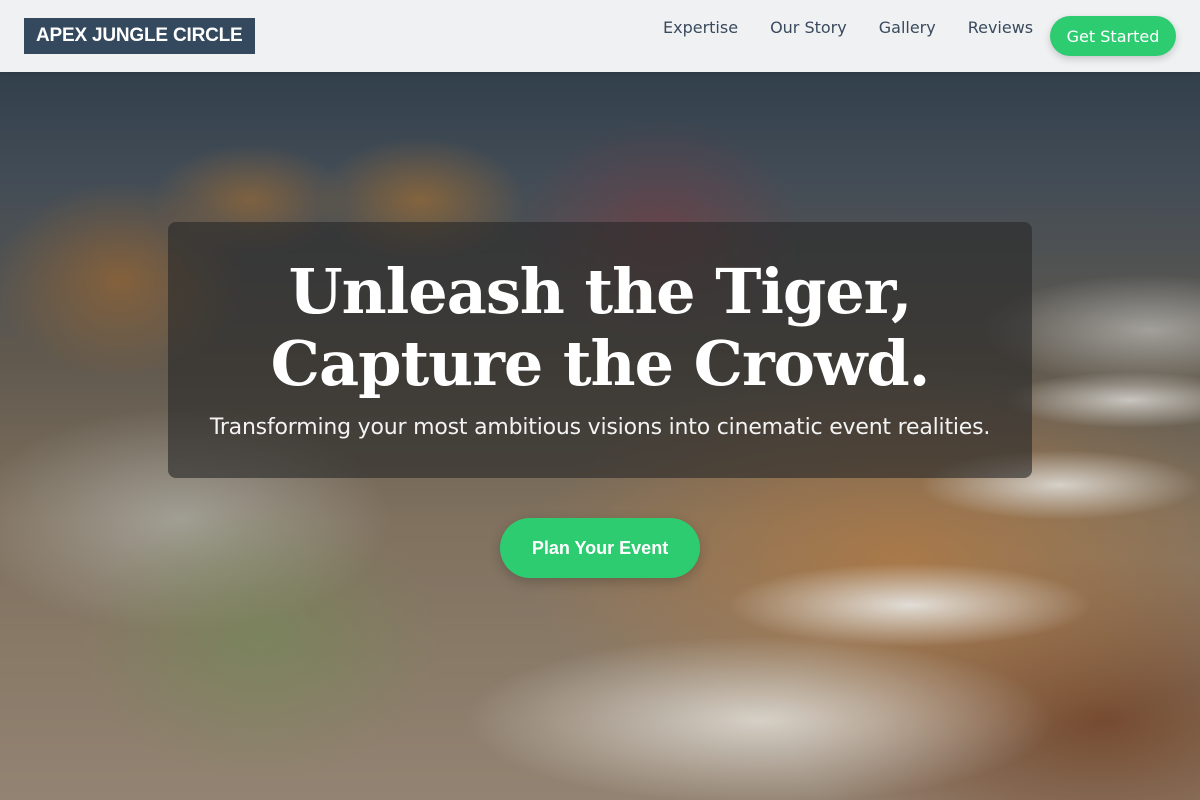 This screenshot has height=800, width=1200. What do you see at coordinates (600, 363) in the screenshot?
I see `hero-title-line-2: Capture the Crowd.` at bounding box center [600, 363].